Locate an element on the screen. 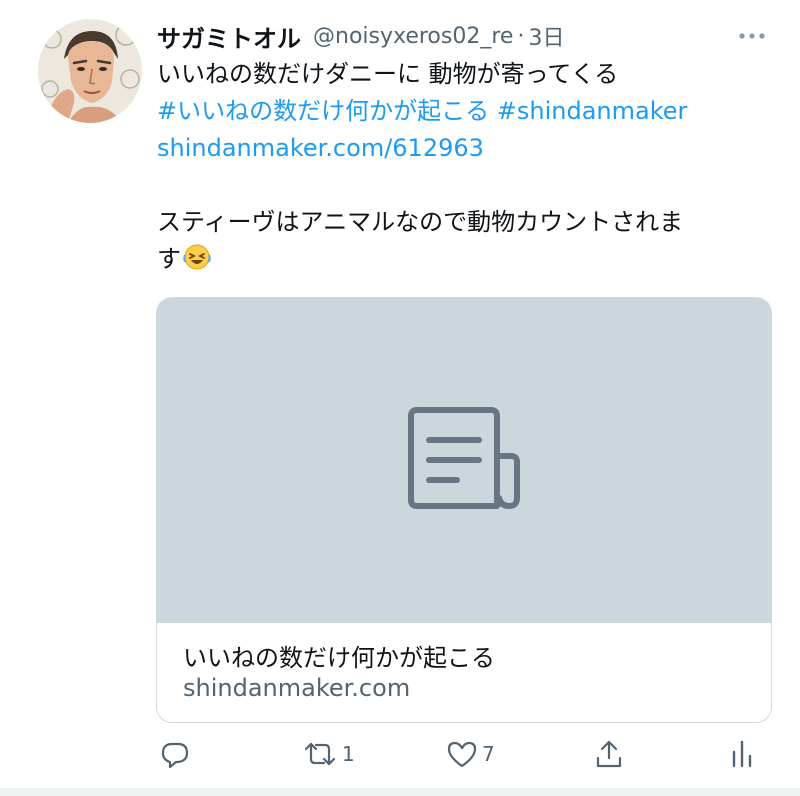 The height and width of the screenshot is (796, 800). hashtag-link-1: #いいねの数だけ何かが起こる is located at coordinates (323, 111).